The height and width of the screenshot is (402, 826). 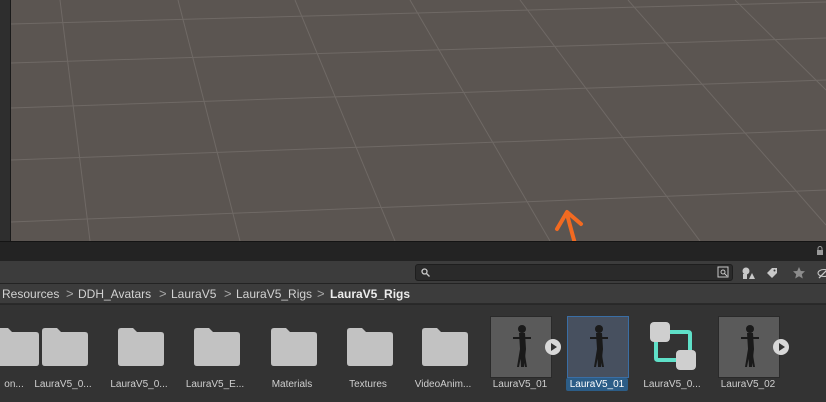 What do you see at coordinates (274, 294) in the screenshot?
I see `breadcrumb-item: LauraV5_Rigs` at bounding box center [274, 294].